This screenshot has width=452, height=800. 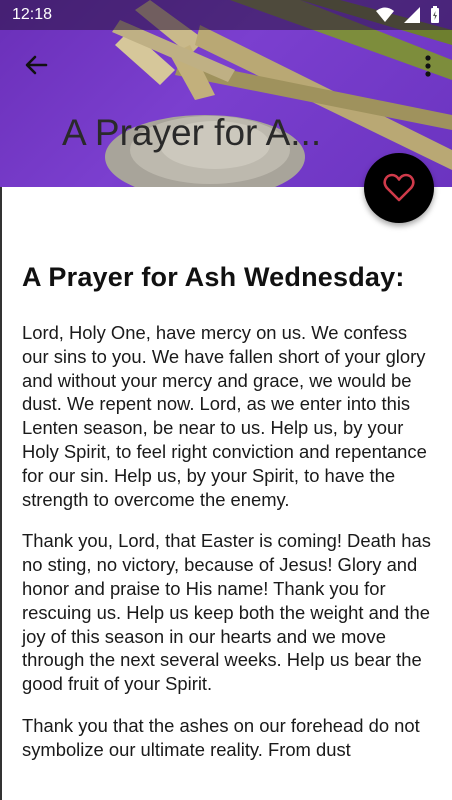 I want to click on more-vert-icon, so click(x=428, y=66).